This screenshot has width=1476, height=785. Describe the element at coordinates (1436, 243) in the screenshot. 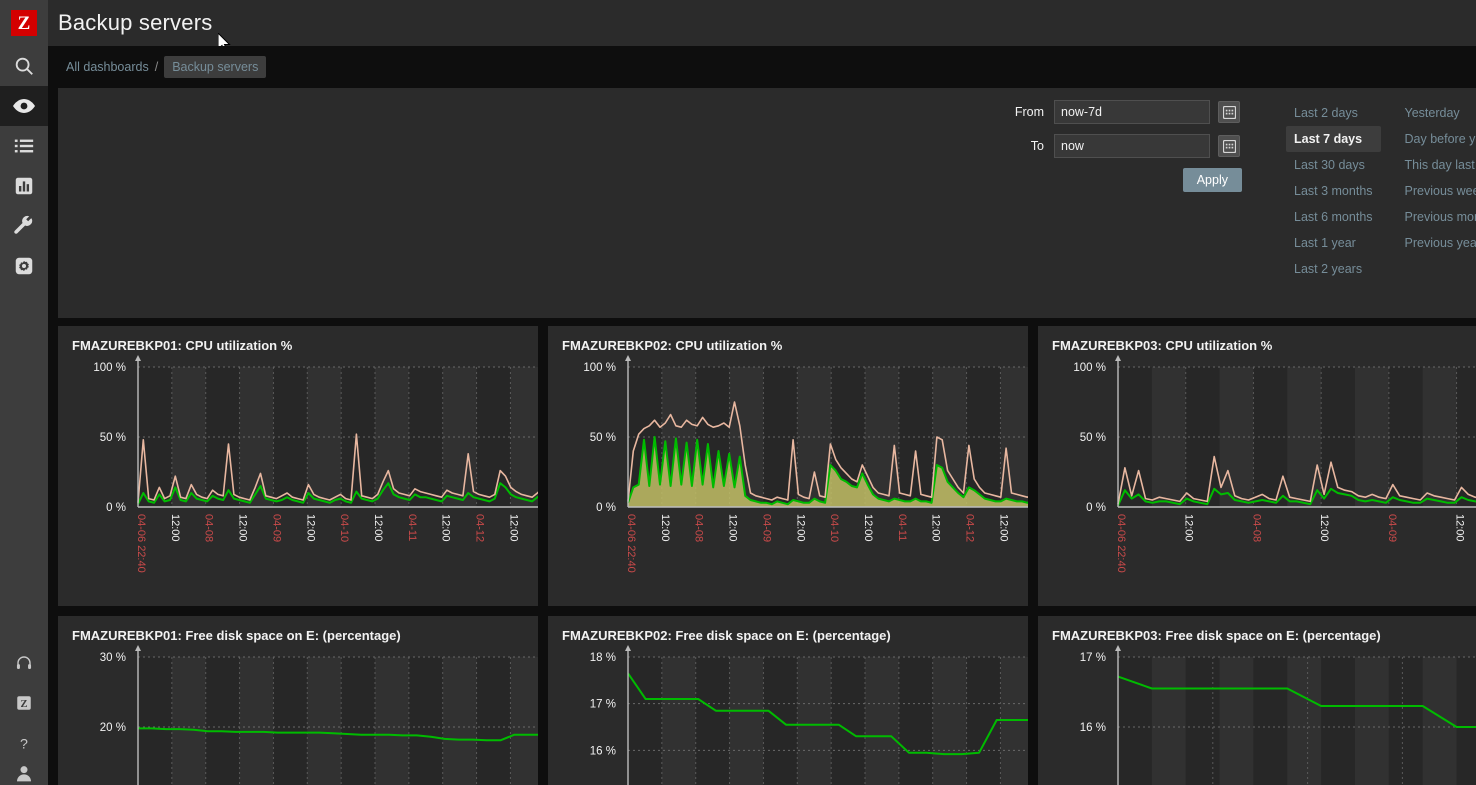

I see `quick-range-right-5: Previous year` at that location.